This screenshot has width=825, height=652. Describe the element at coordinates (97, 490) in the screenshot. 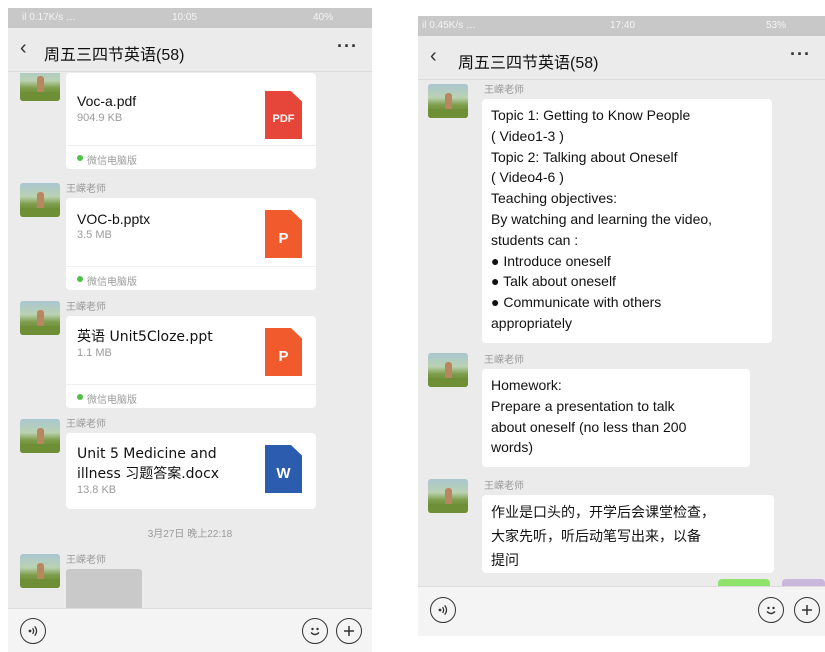

I see `file-size: 13.8 KB` at that location.